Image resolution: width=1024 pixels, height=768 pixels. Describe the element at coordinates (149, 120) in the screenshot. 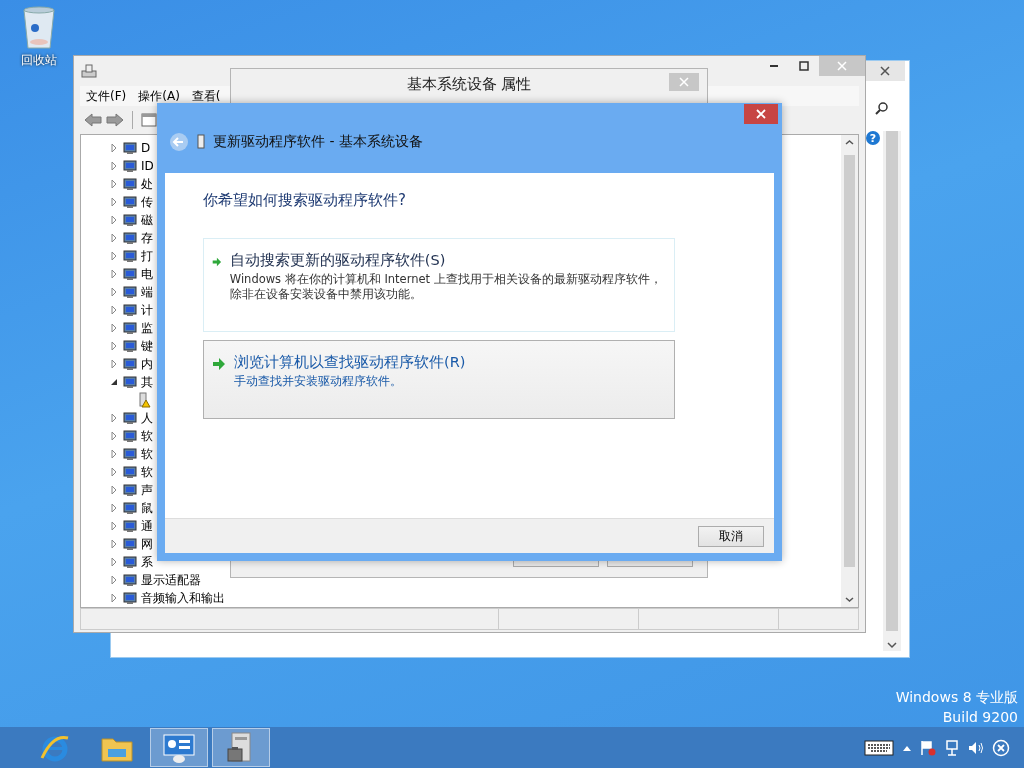

I see `window-icon` at that location.